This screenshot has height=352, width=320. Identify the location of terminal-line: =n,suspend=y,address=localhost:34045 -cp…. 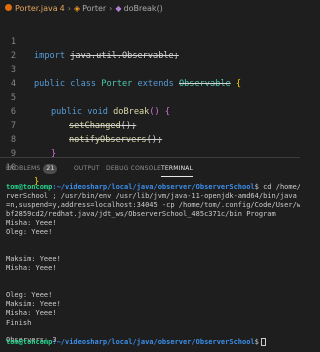
(153, 205).